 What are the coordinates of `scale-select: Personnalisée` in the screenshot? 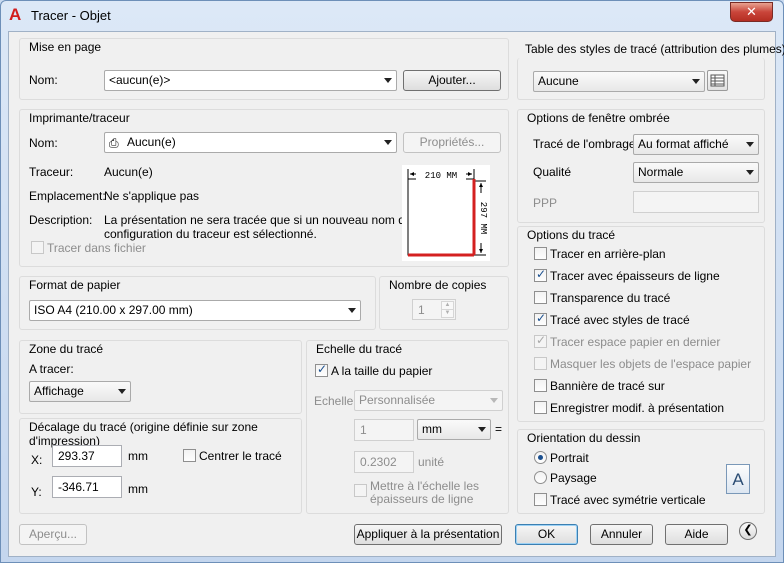 It's located at (428, 400).